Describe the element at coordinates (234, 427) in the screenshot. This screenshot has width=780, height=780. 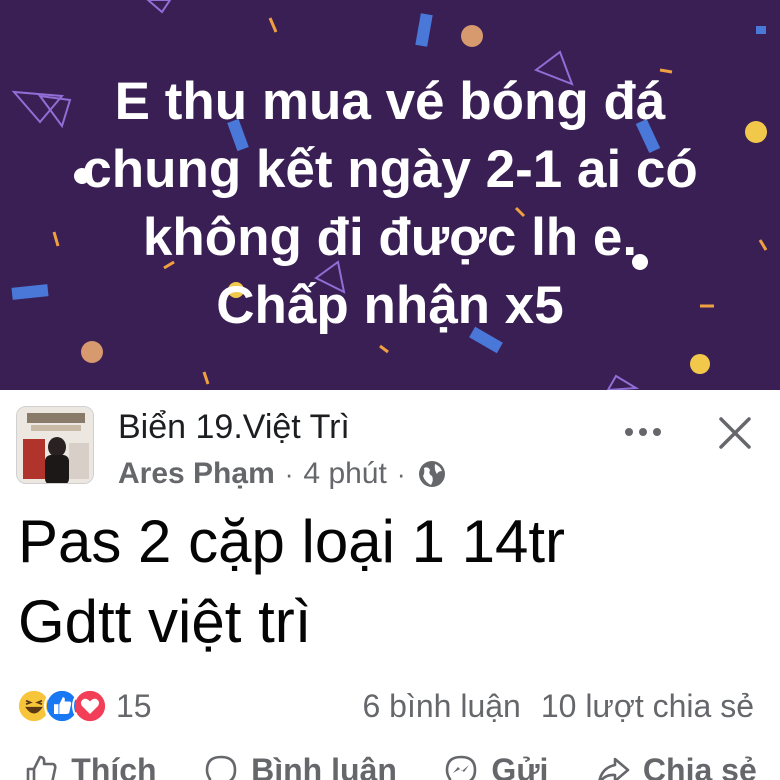
I see `group-name: Biển 19.Việt Trì` at that location.